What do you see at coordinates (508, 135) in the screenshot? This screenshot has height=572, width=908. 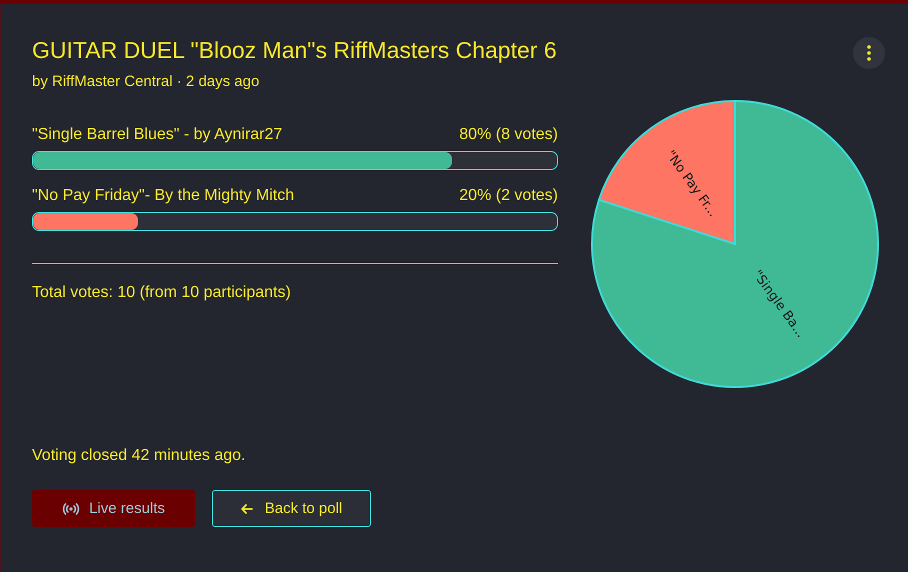 I see `option-result: 80% (8 votes)` at bounding box center [508, 135].